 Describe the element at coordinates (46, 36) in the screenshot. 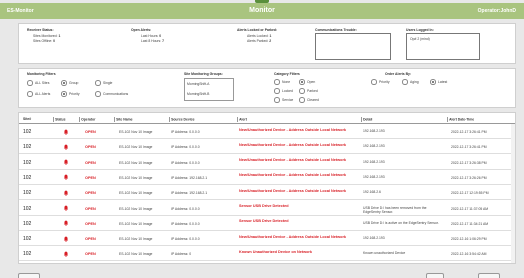

I see `sites-monitored: Sites Monitored: 1` at that location.